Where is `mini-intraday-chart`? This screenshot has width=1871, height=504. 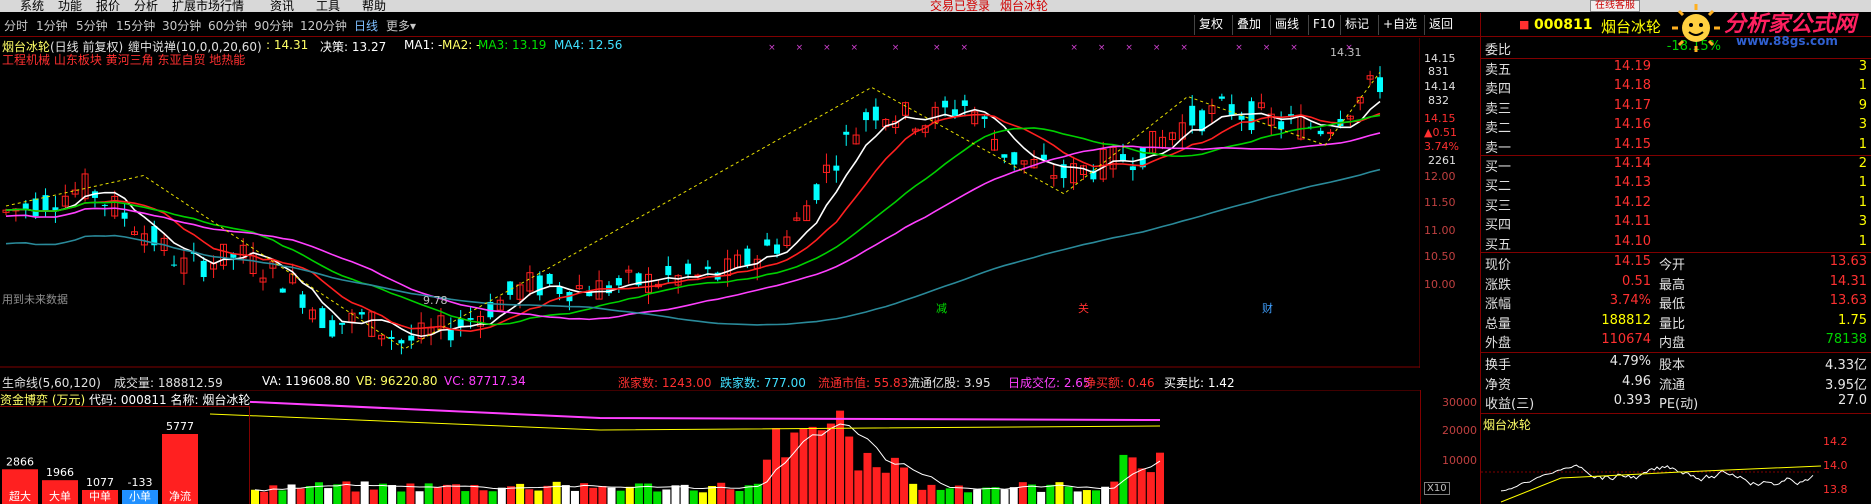 mini-intraday-chart is located at coordinates (1676, 468).